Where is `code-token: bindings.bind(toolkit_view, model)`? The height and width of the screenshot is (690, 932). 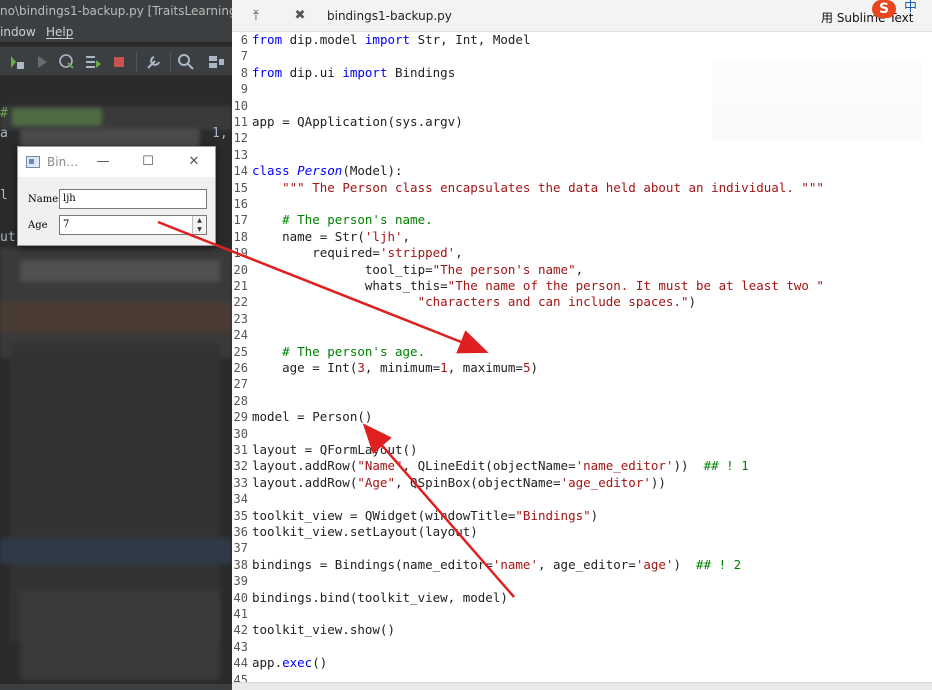 code-token: bindings.bind(toolkit_view, model) is located at coordinates (380, 597).